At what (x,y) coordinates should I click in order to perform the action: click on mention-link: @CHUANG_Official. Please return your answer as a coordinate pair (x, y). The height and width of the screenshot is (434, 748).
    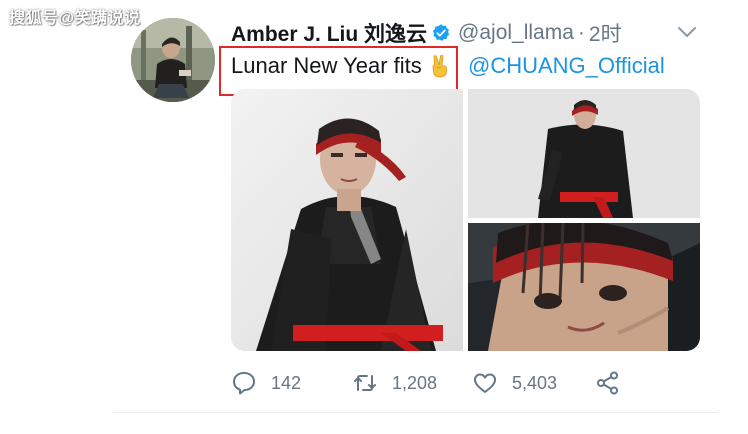
    Looking at the image, I should click on (566, 66).